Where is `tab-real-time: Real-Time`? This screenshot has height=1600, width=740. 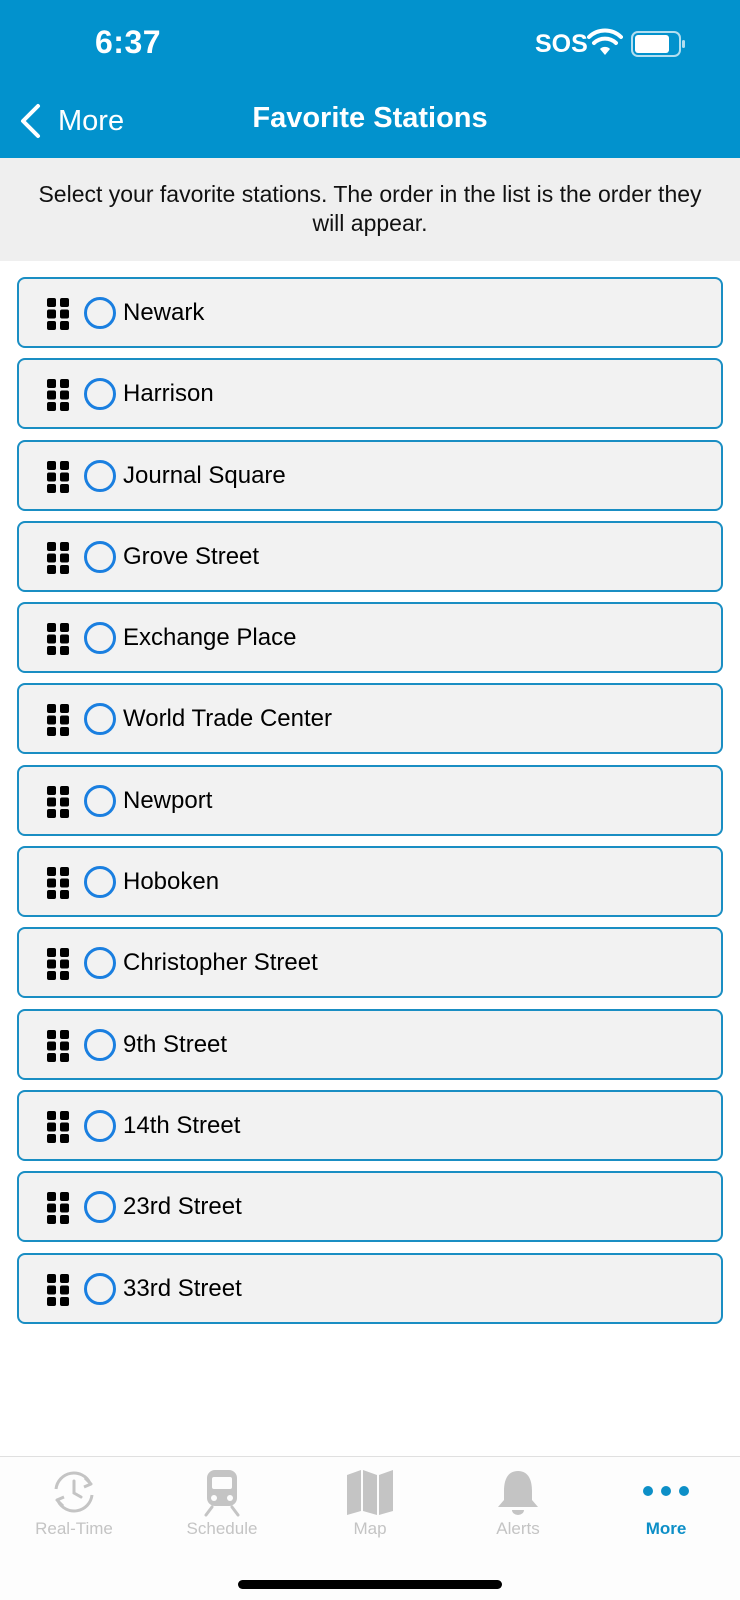 tab-real-time: Real-Time is located at coordinates (74, 1512).